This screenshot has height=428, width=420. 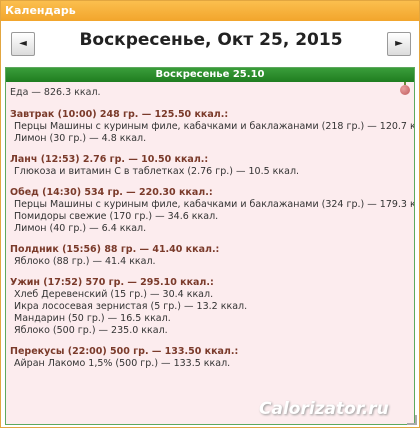 I want to click on meal-title: Ужин (17:52) 570 гр. — 295.10 ккал.:, so click(x=212, y=282).